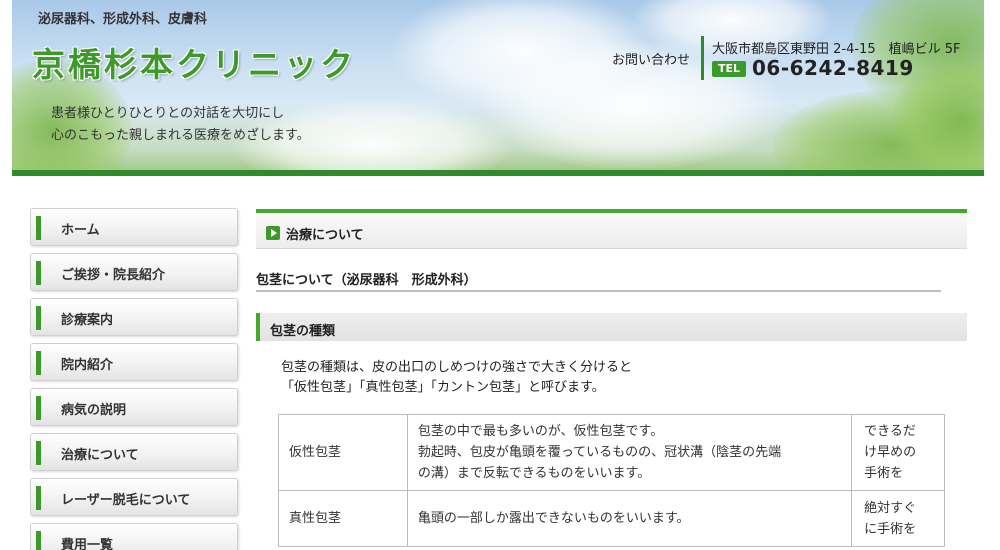 The height and width of the screenshot is (550, 1000). What do you see at coordinates (325, 235) in the screenshot?
I see `section-heading-text: 治療について` at bounding box center [325, 235].